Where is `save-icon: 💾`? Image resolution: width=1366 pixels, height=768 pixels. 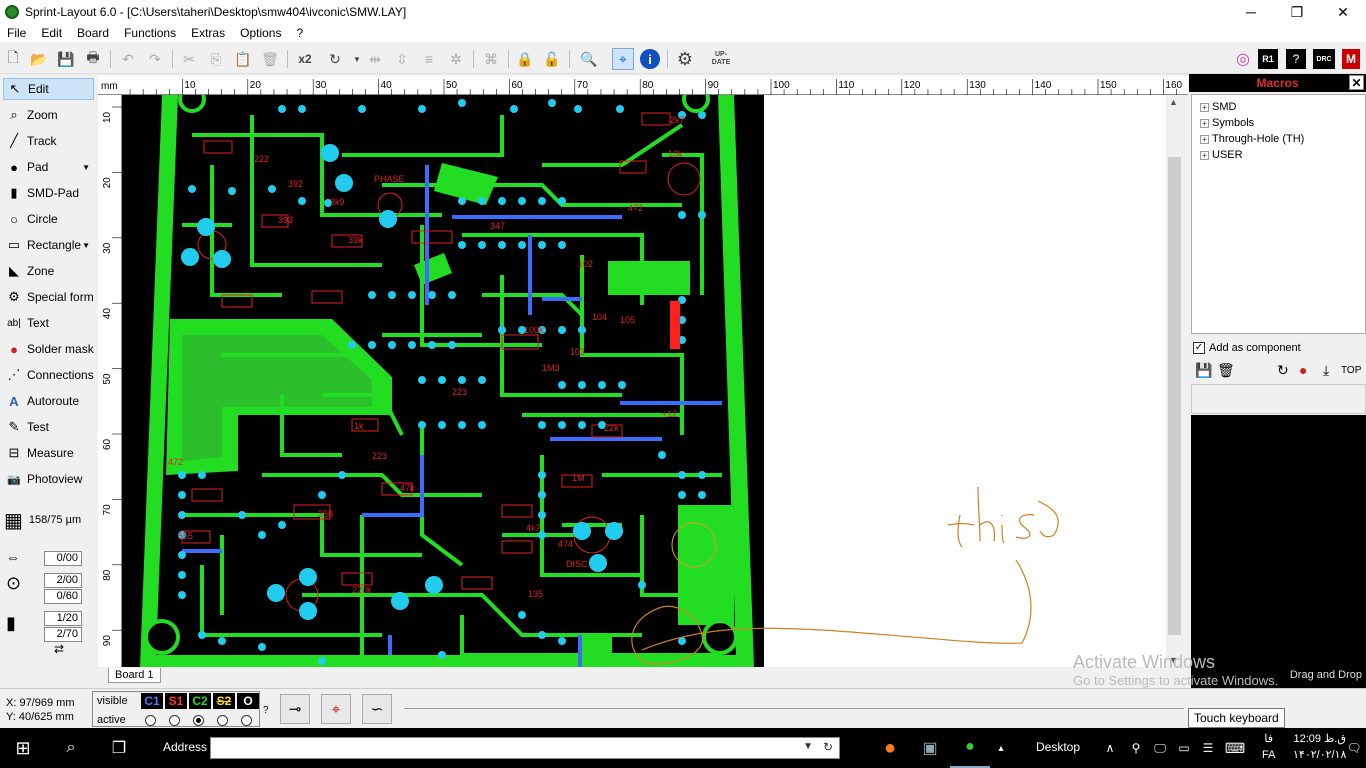 save-icon: 💾 is located at coordinates (66, 59).